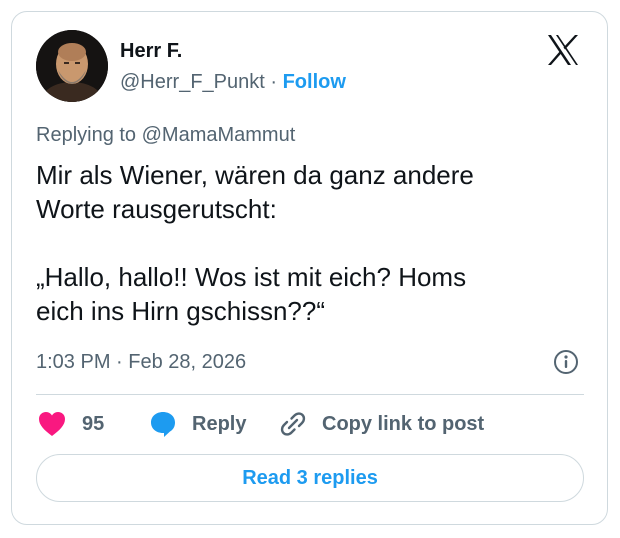  Describe the element at coordinates (192, 82) in the screenshot. I see `author-handle: @Herr_F_Punkt` at that location.